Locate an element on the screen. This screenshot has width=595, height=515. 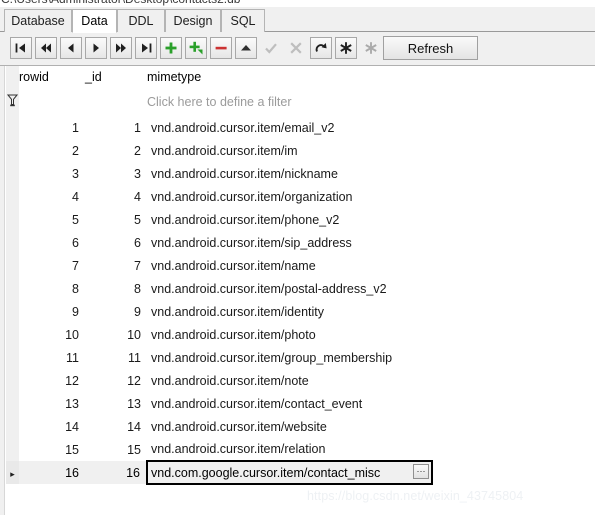
cell-mimetype: vnd.android.cursor.item/identity is located at coordinates (289, 311).